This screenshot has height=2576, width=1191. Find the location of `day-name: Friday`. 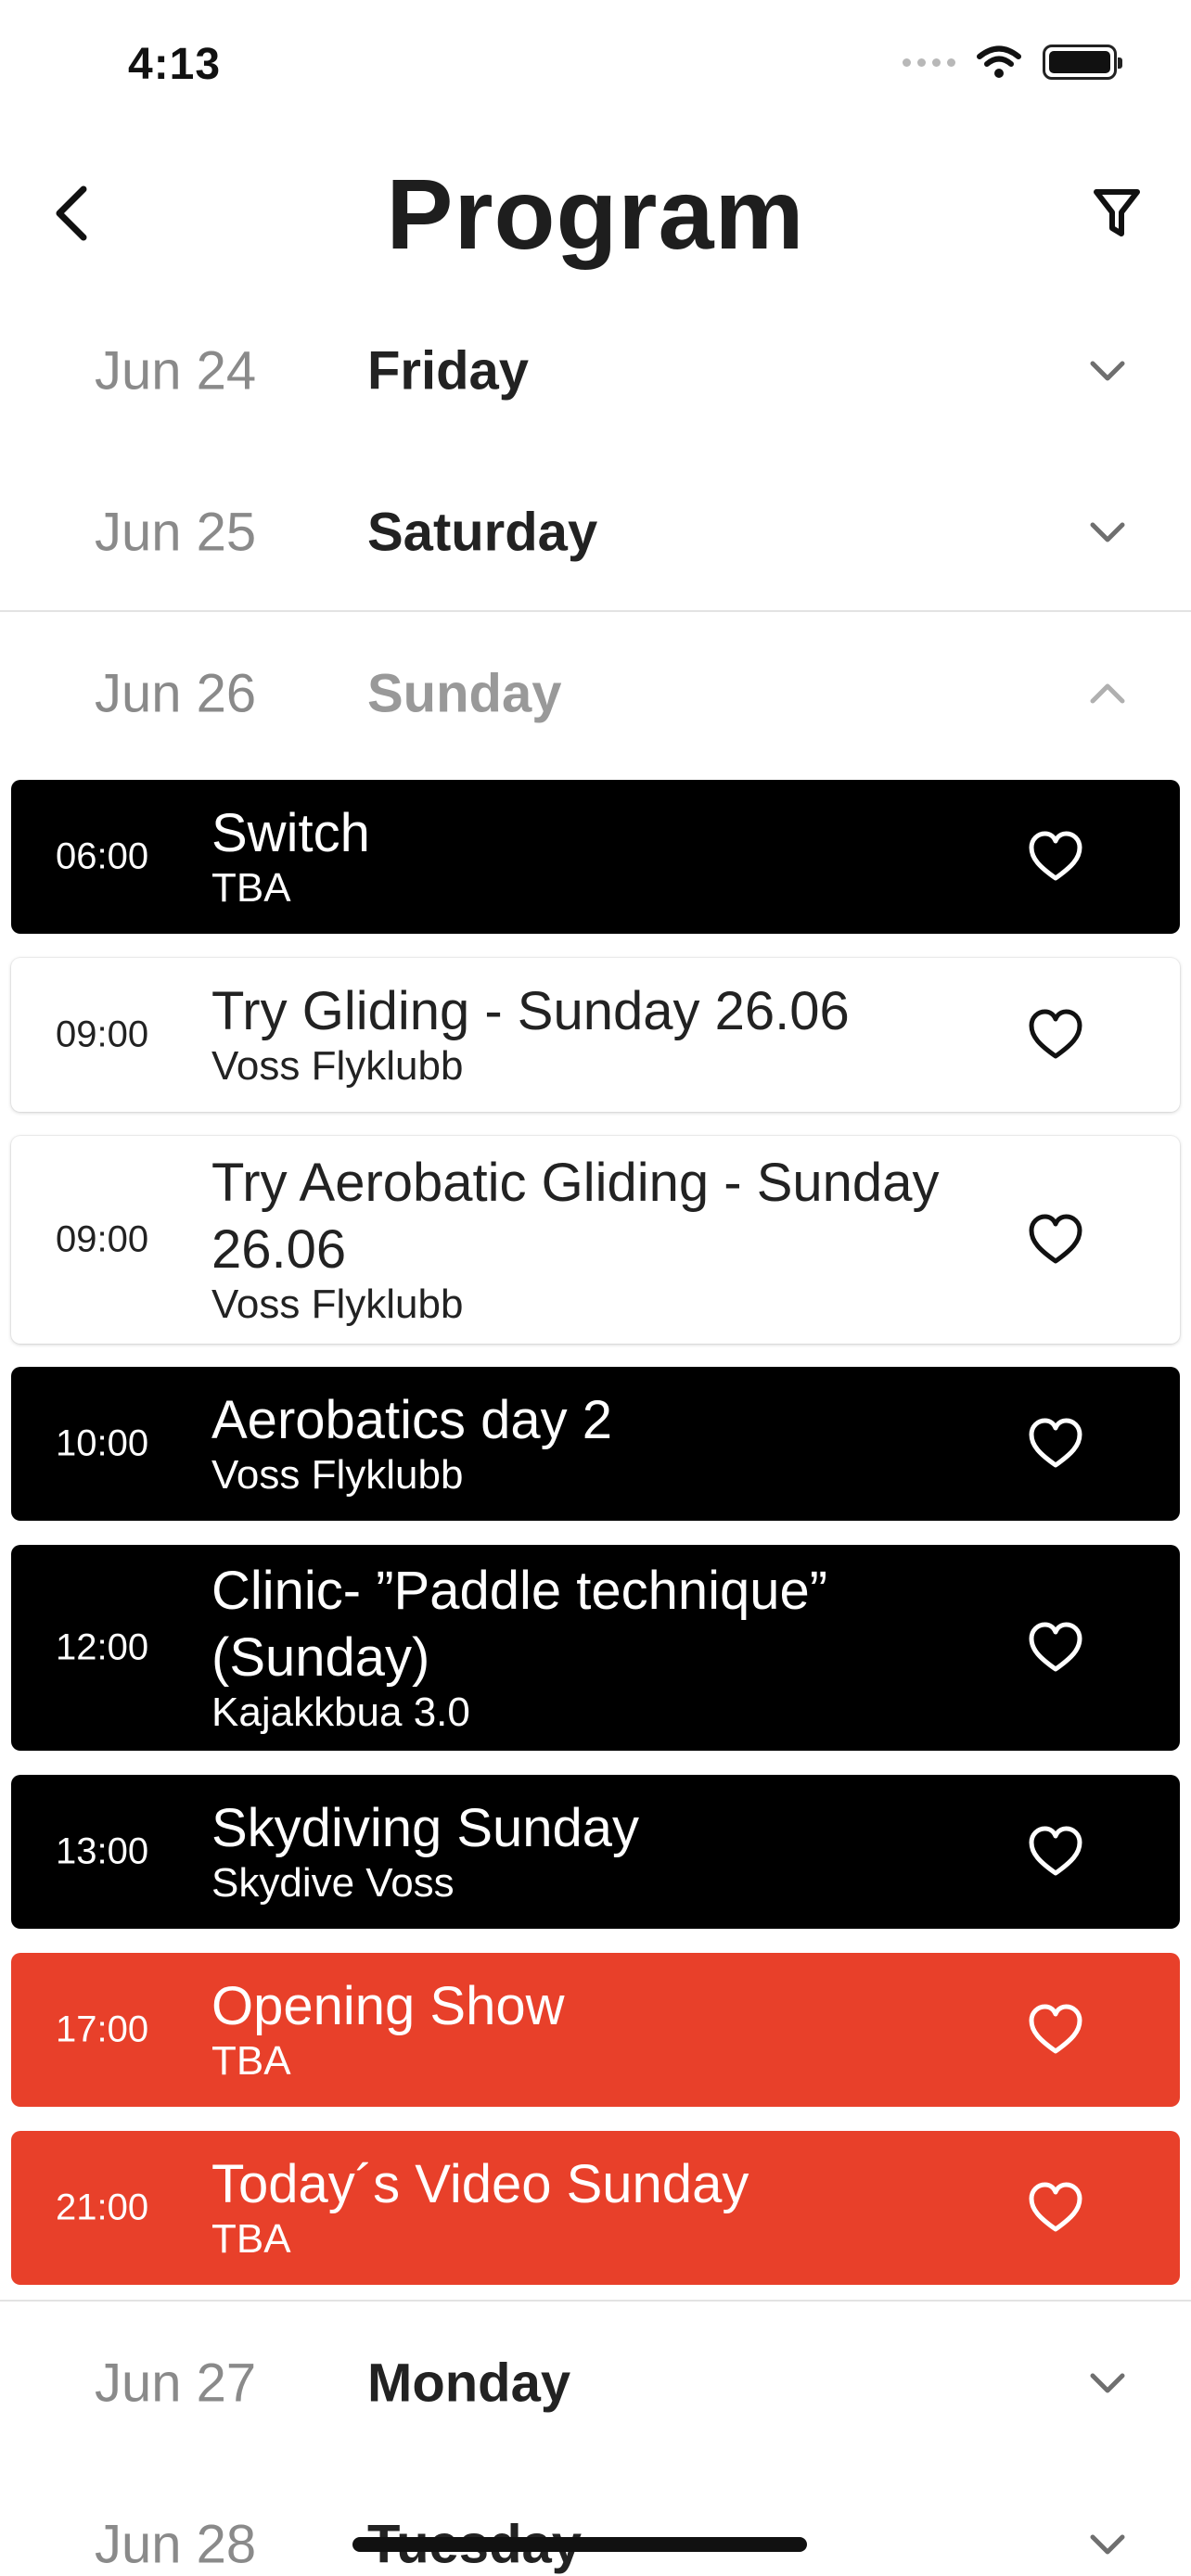

day-name: Friday is located at coordinates (449, 371).